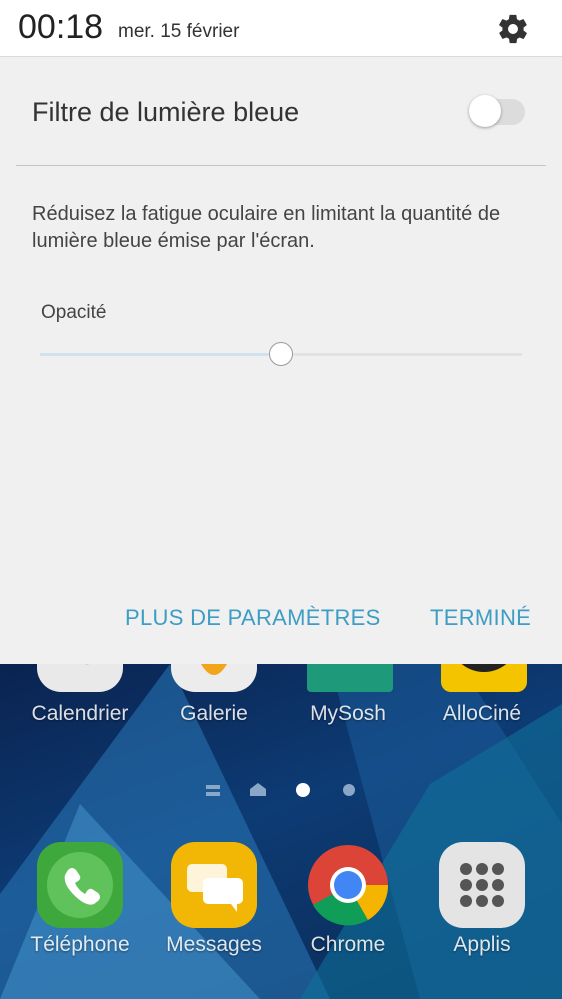 The height and width of the screenshot is (999, 562). I want to click on gear-icon, so click(513, 29).